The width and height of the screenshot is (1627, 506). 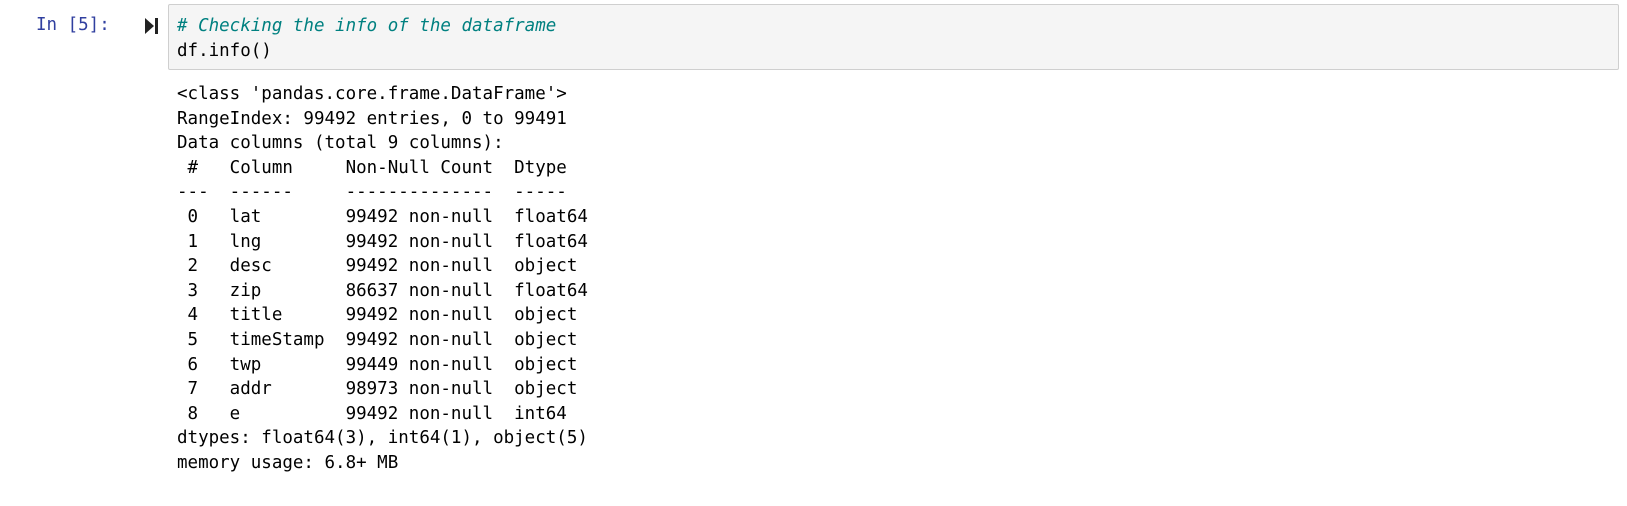 What do you see at coordinates (372, 118) in the screenshot?
I see `output-line-rangeindex: RangeIndex: 99492 entries, 0 to 99491` at bounding box center [372, 118].